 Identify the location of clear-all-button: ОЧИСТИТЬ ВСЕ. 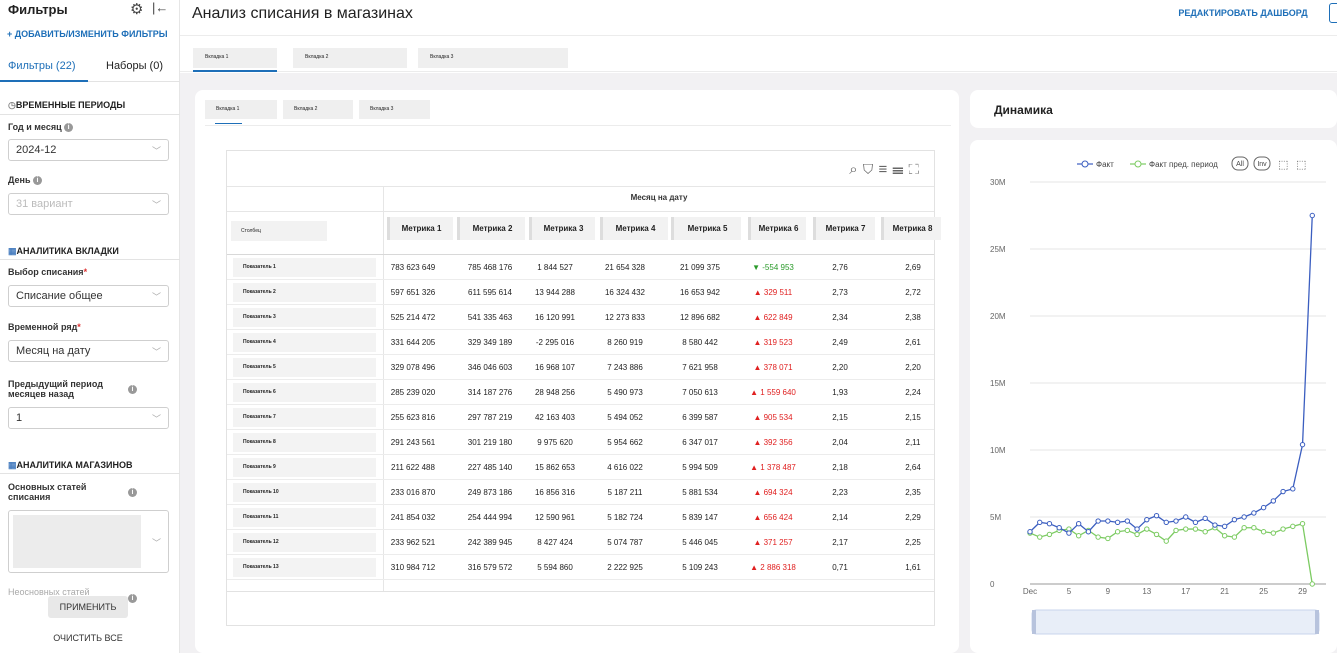
(88, 638).